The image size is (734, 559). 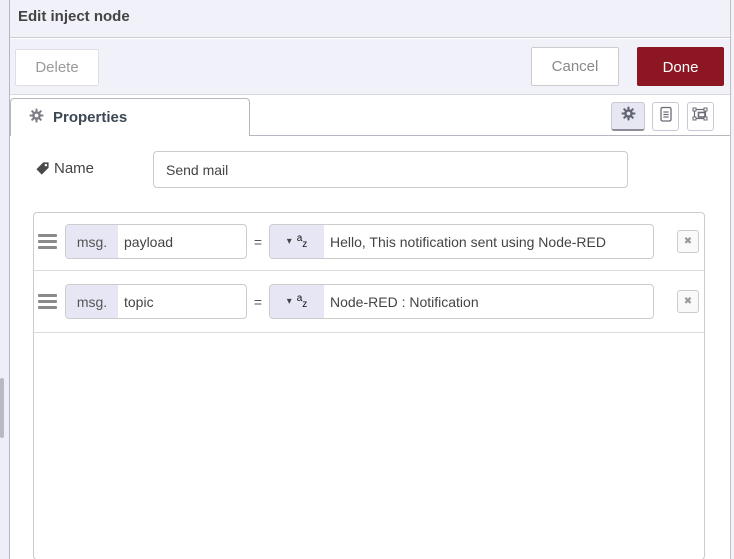 What do you see at coordinates (490, 135) in the screenshot?
I see `tab-bar-divider` at bounding box center [490, 135].